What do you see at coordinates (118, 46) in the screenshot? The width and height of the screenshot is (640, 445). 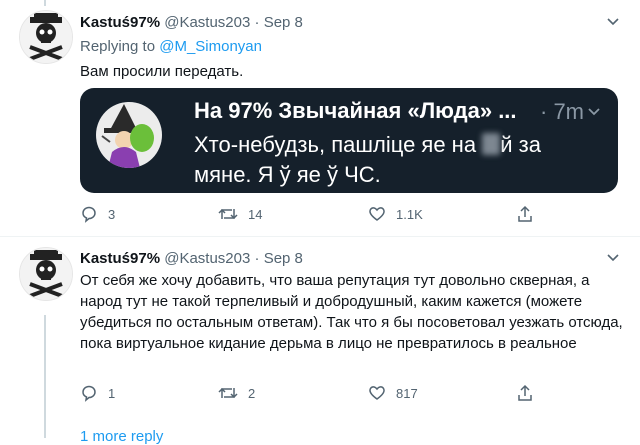 I see `replying-label: Replying to` at bounding box center [118, 46].